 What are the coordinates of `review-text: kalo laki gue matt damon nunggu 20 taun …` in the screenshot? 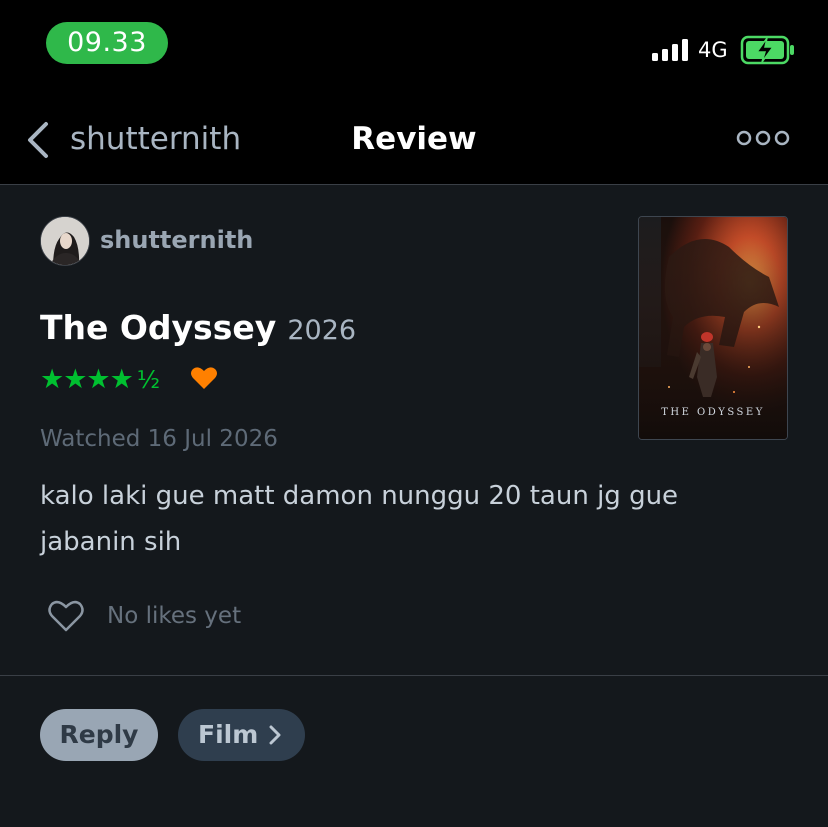 It's located at (359, 519).